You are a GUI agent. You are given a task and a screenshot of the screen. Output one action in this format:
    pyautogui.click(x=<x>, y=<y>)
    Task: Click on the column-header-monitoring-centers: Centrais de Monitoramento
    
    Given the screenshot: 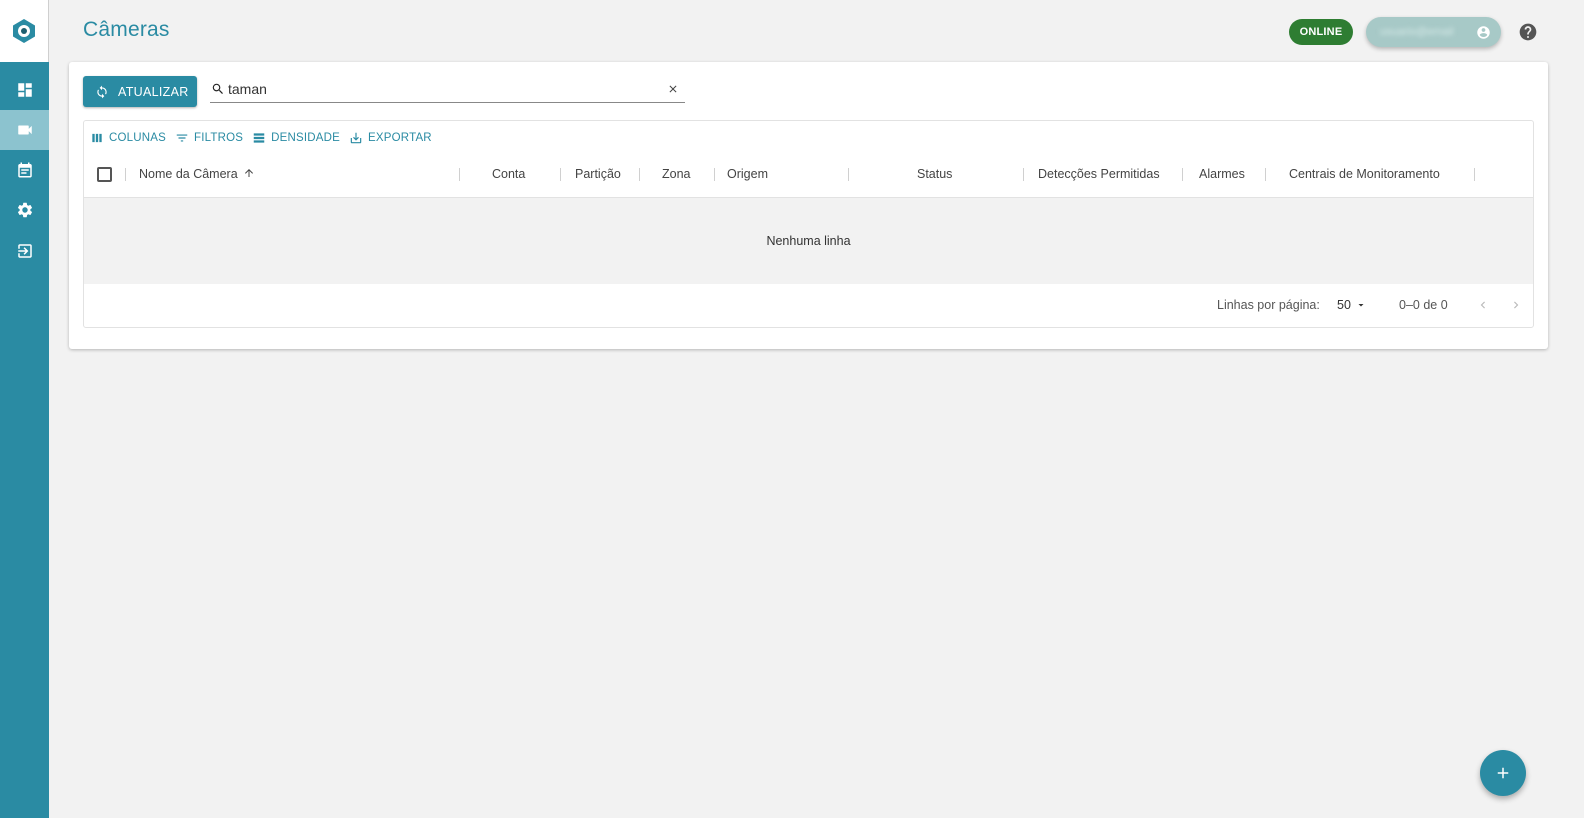 What is the action you would take?
    pyautogui.click(x=1364, y=174)
    